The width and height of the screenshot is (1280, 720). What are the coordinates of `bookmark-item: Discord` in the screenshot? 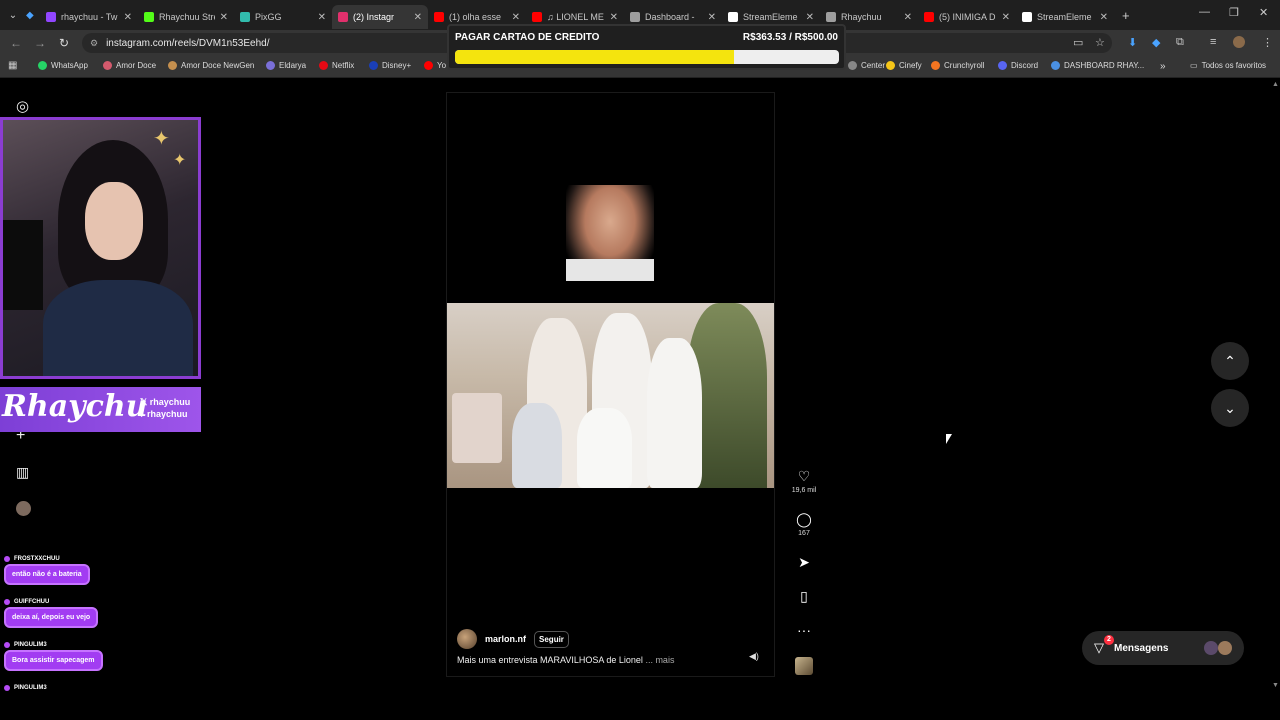 It's located at (1018, 65).